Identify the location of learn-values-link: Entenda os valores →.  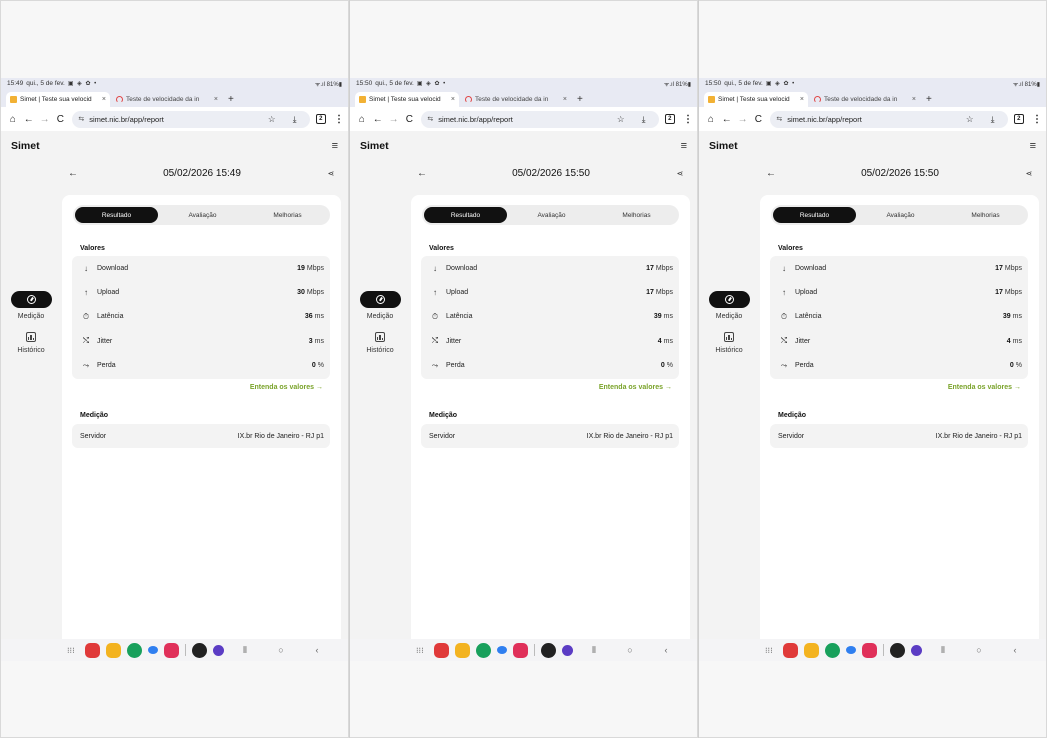
(286, 387).